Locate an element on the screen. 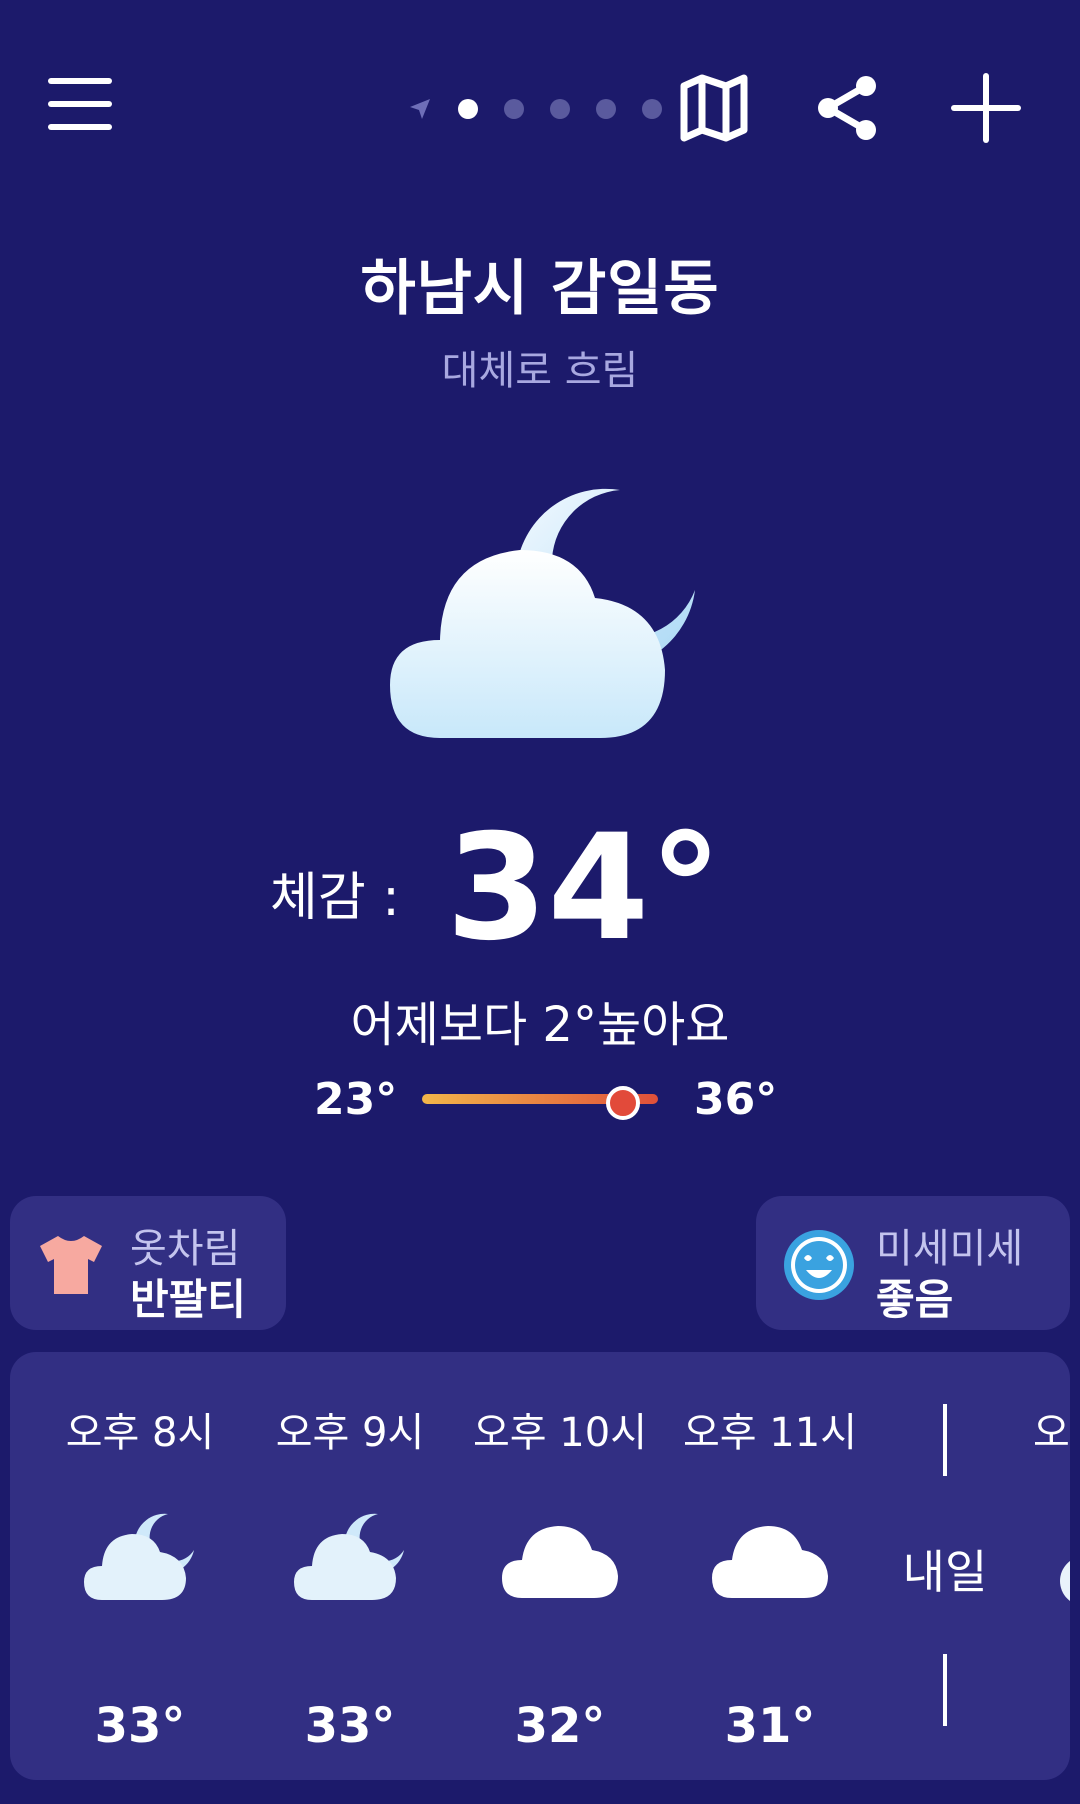  share-icon is located at coordinates (848, 108).